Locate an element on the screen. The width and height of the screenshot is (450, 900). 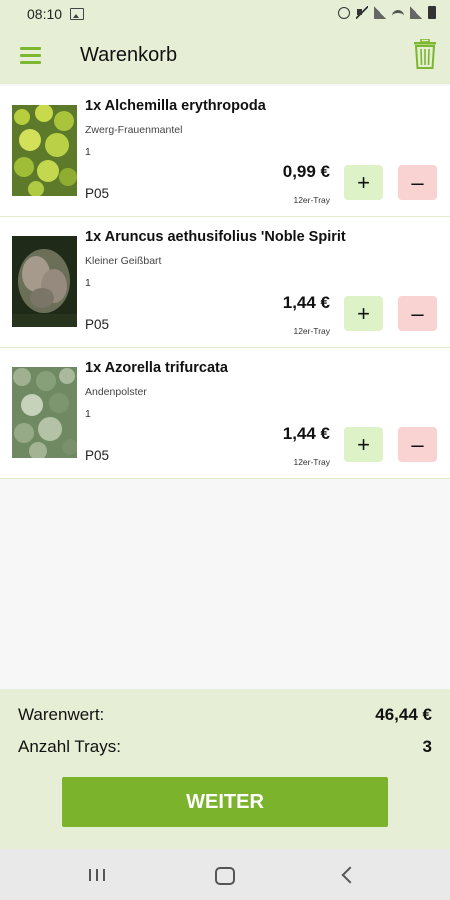
home-icon is located at coordinates (225, 876).